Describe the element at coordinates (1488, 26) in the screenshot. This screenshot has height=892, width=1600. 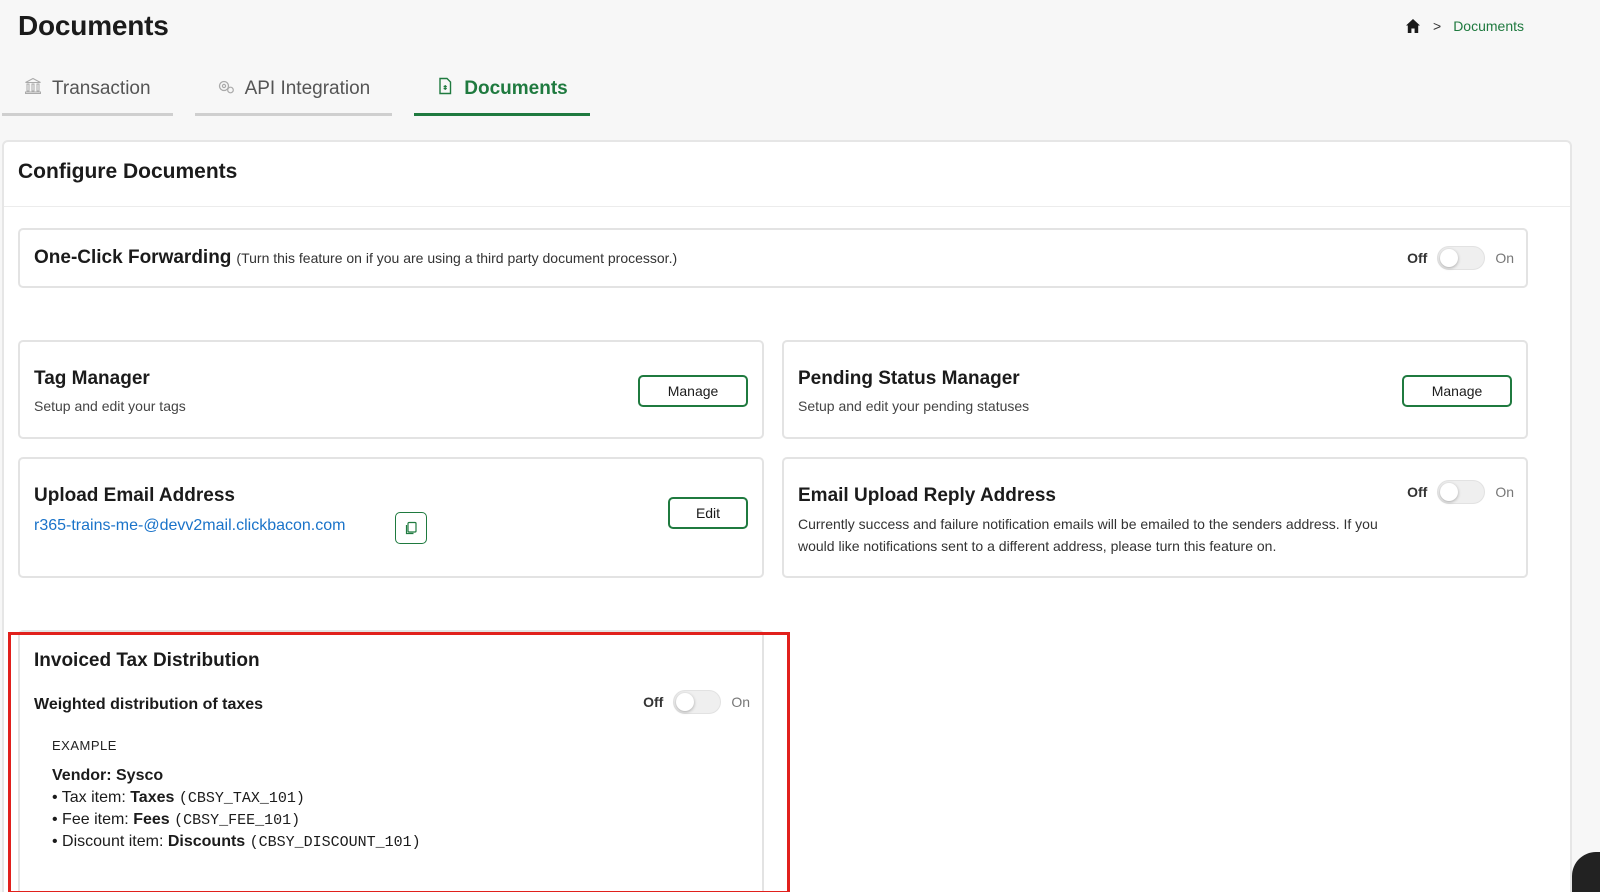
I see `breadcrumb-current: Documents` at that location.